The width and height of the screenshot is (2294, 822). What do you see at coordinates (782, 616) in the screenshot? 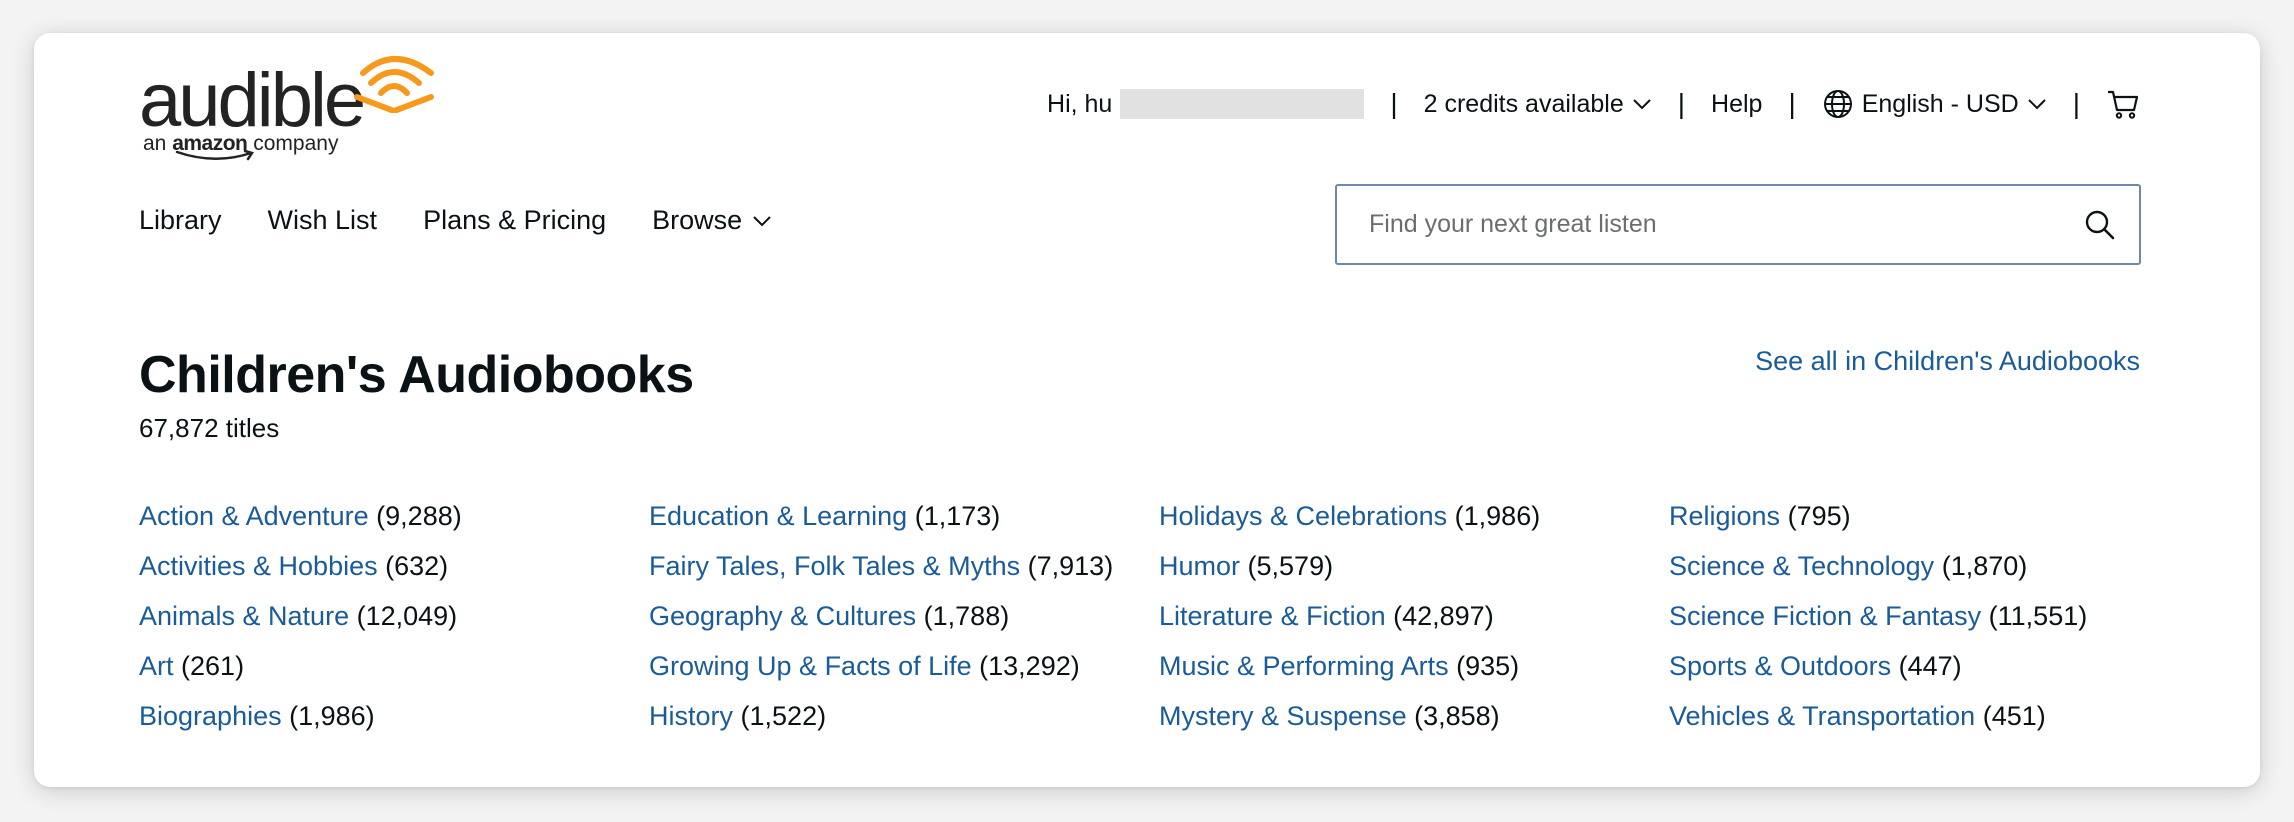
I see `category-link: Geography & Cultures` at bounding box center [782, 616].